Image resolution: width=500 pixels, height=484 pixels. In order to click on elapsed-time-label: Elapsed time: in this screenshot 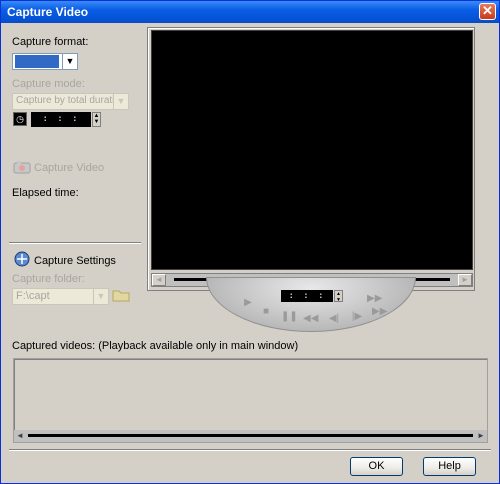, I will do `click(45, 193)`.